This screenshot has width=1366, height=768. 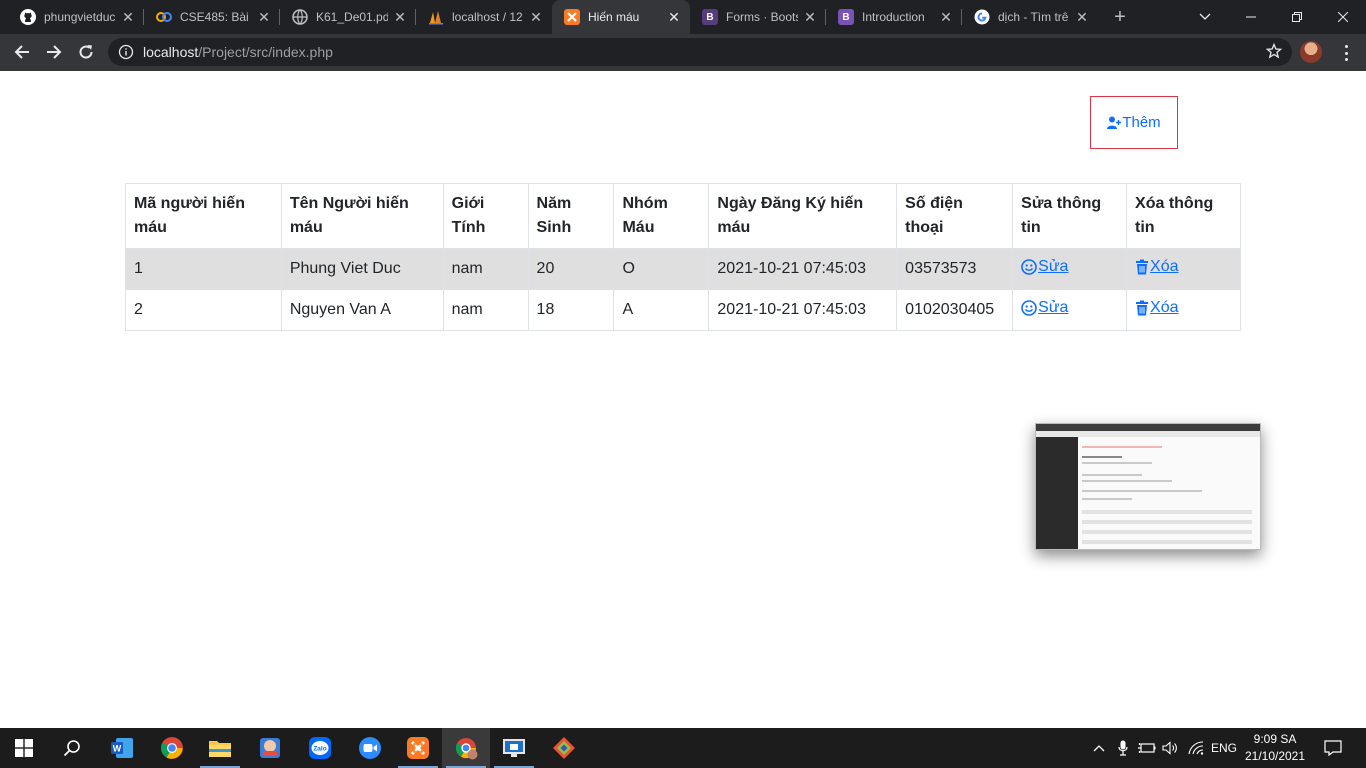 What do you see at coordinates (1196, 748) in the screenshot?
I see `wifi-button` at bounding box center [1196, 748].